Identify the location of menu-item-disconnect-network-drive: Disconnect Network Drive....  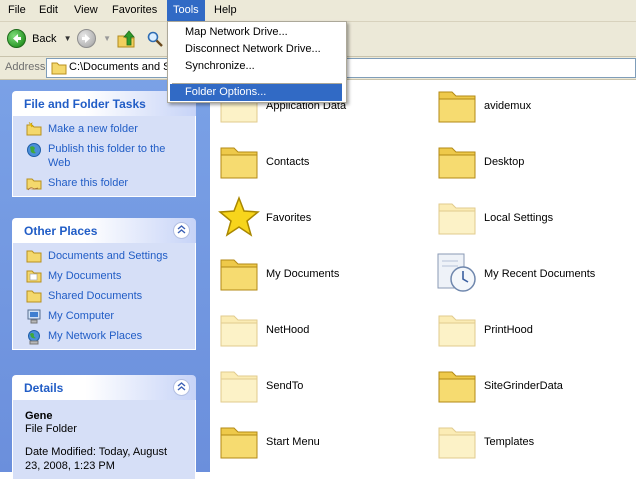
(256, 49).